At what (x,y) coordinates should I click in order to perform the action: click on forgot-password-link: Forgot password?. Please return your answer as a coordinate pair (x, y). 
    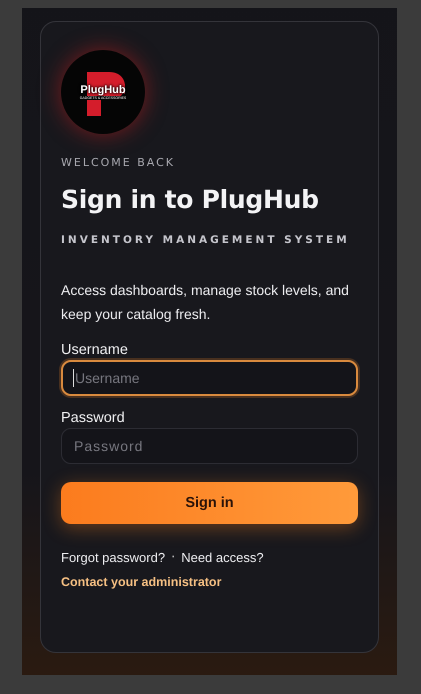
    Looking at the image, I should click on (113, 557).